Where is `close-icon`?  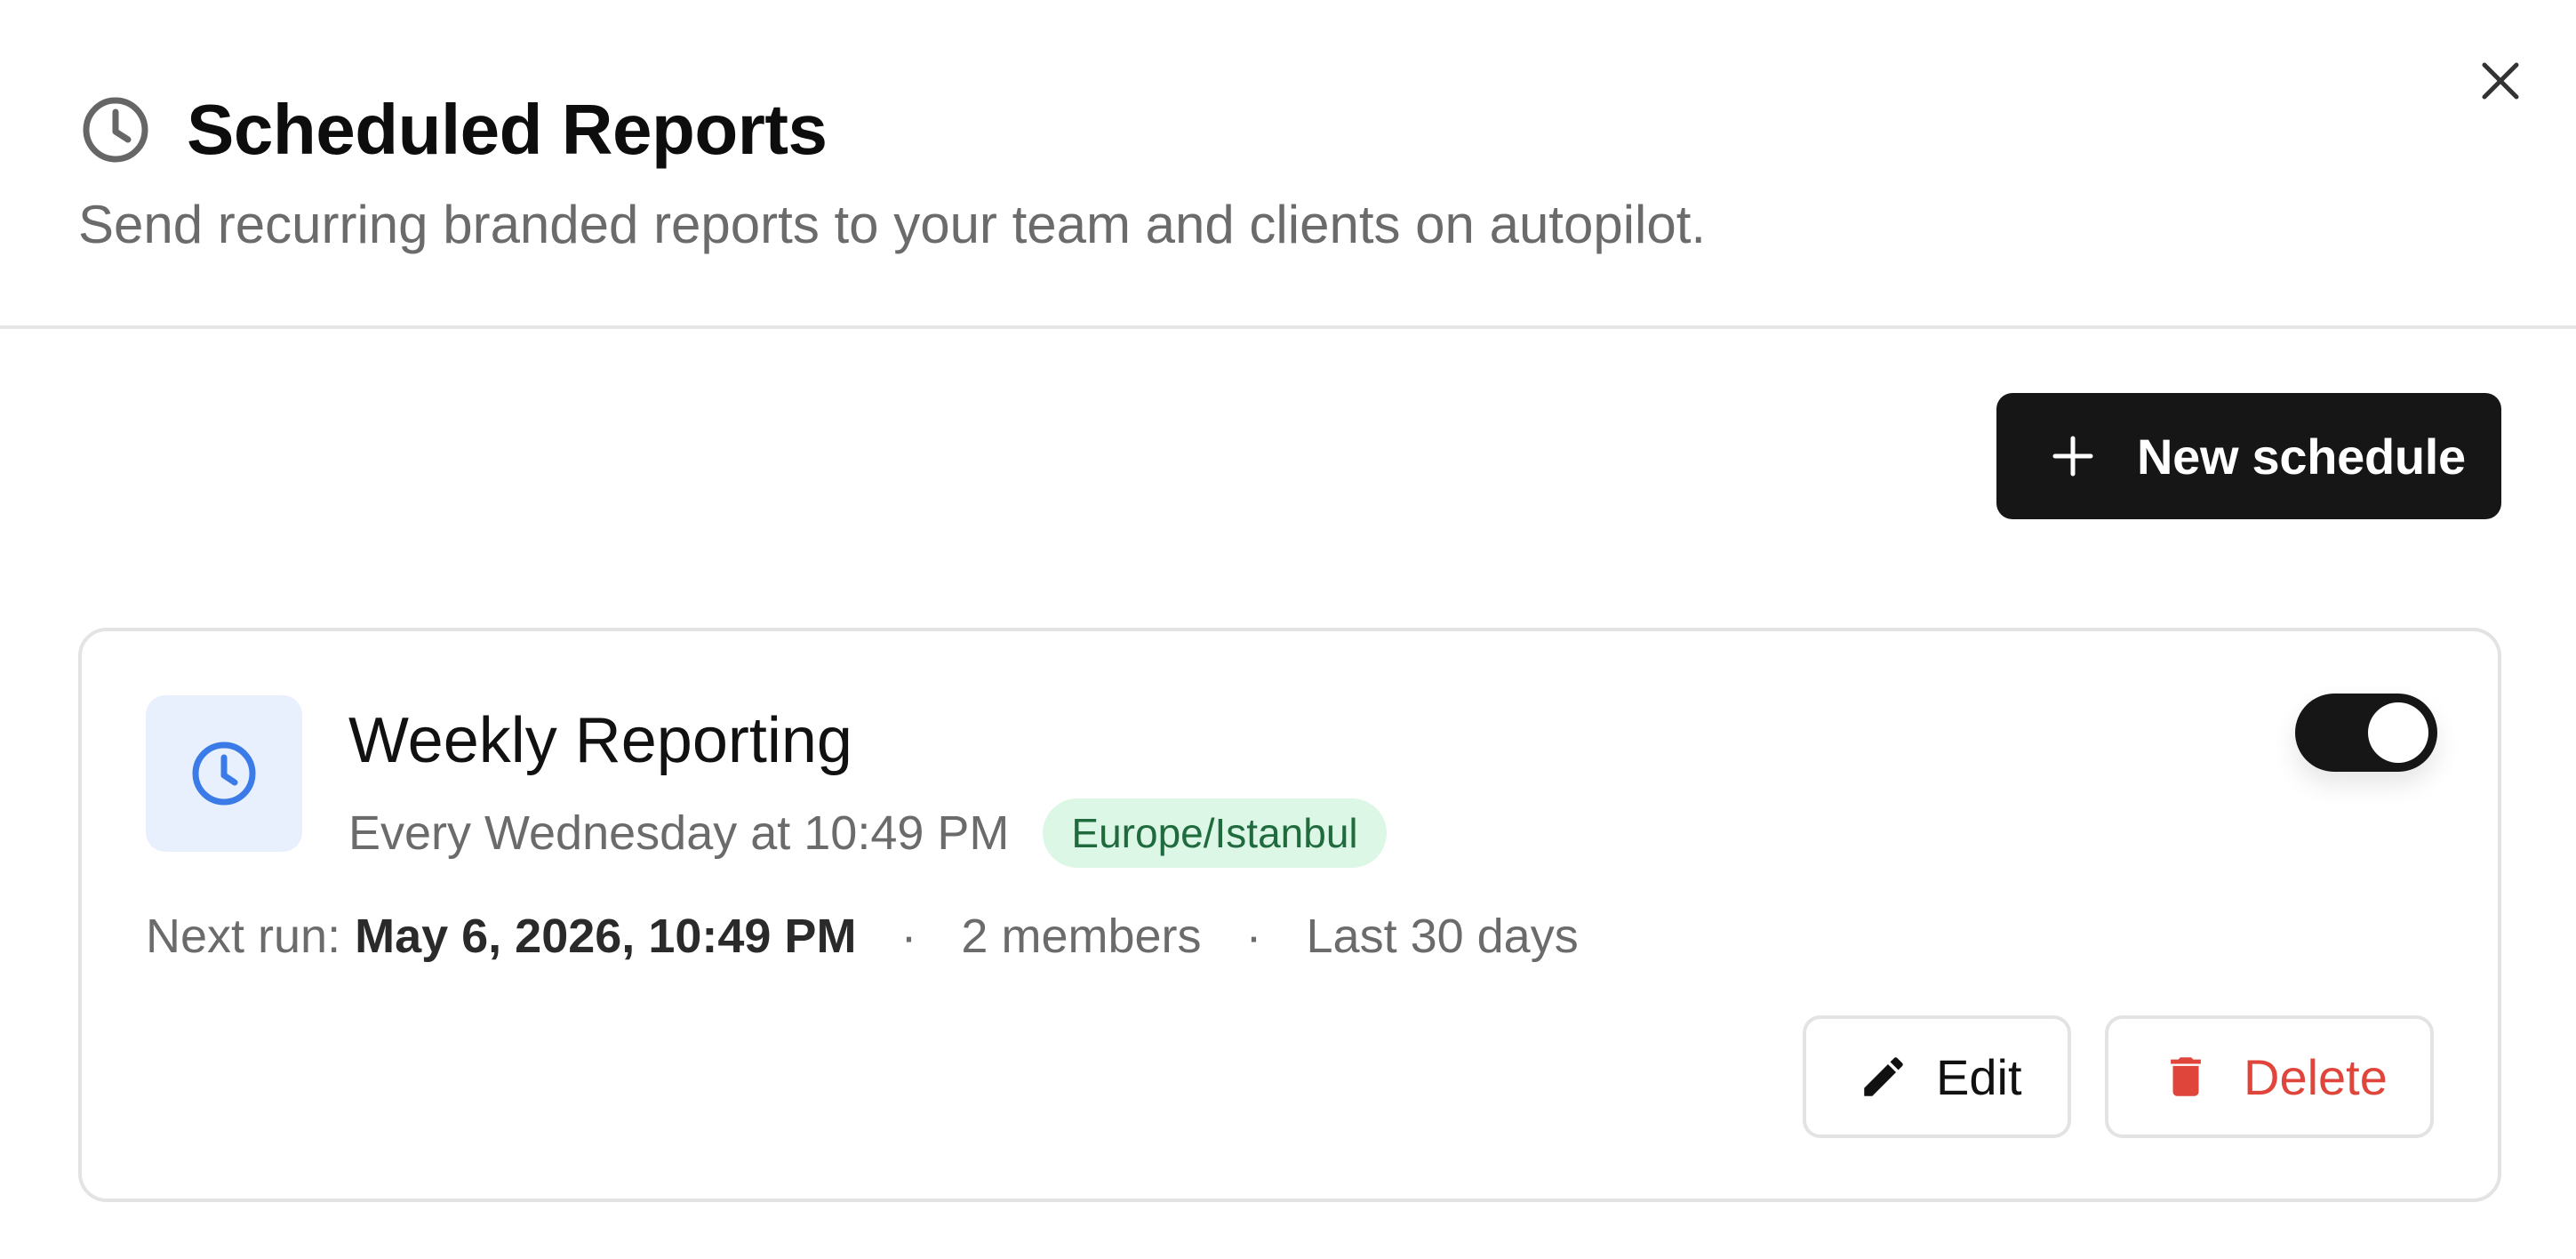 close-icon is located at coordinates (2500, 81).